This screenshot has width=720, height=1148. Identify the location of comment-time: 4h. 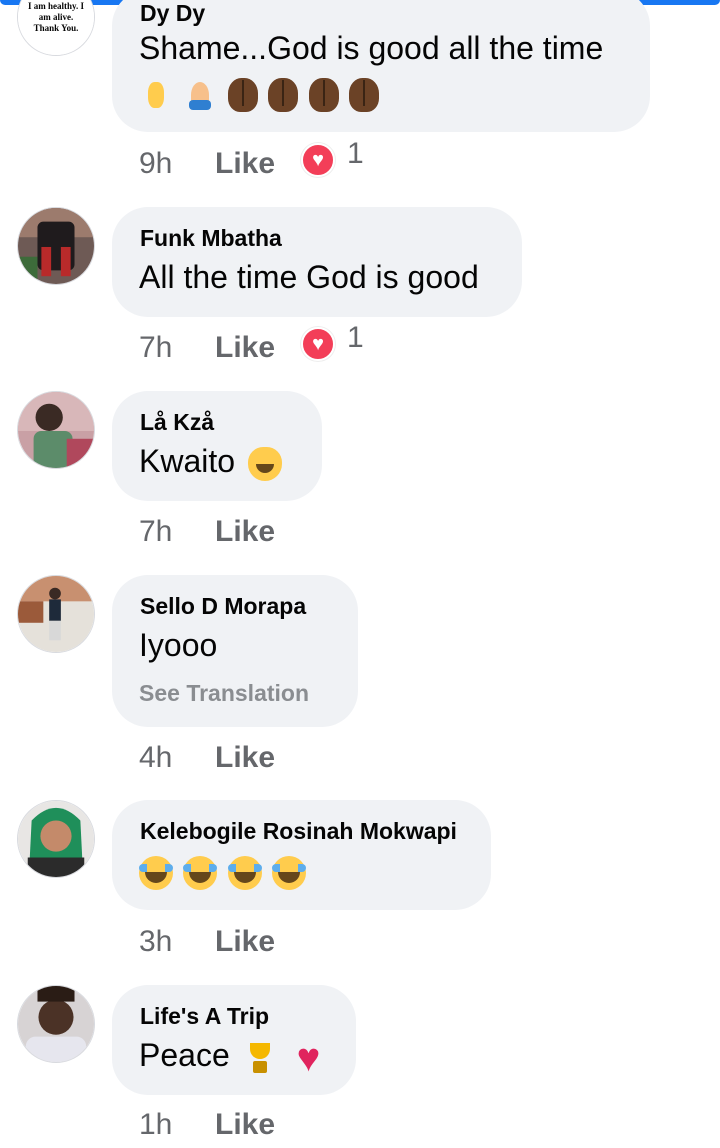
(155, 758).